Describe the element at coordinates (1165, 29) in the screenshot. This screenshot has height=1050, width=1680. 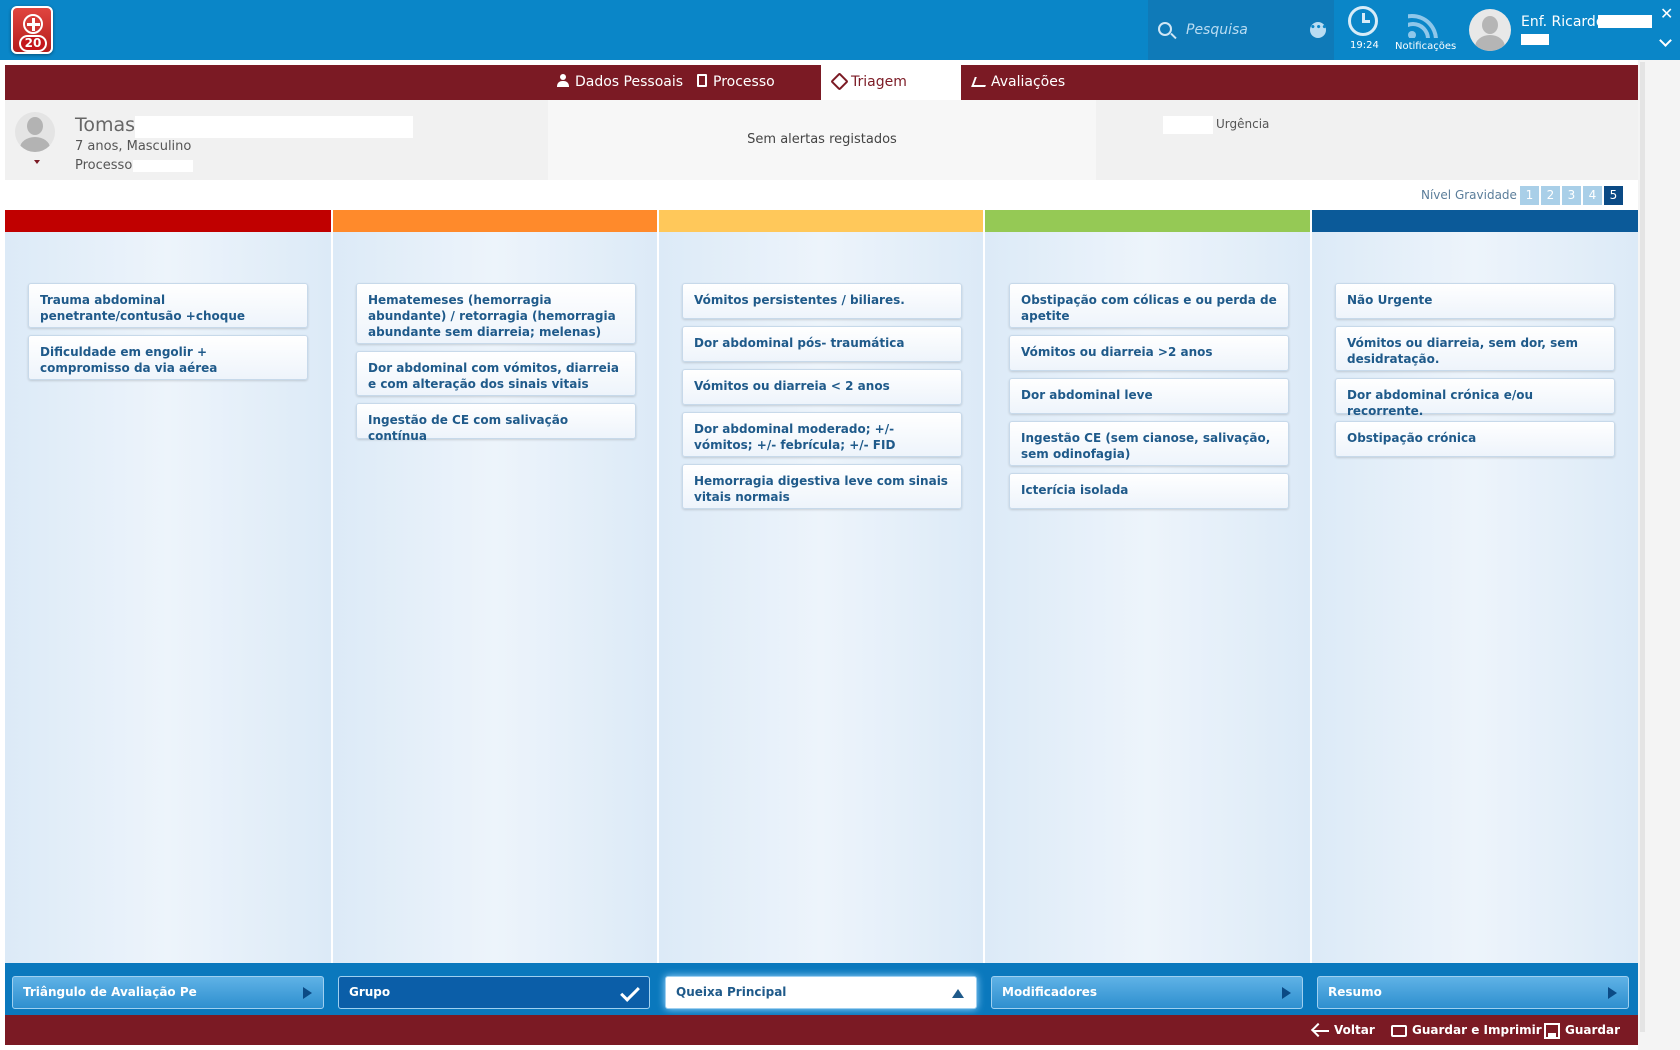
I see `search-icon` at that location.